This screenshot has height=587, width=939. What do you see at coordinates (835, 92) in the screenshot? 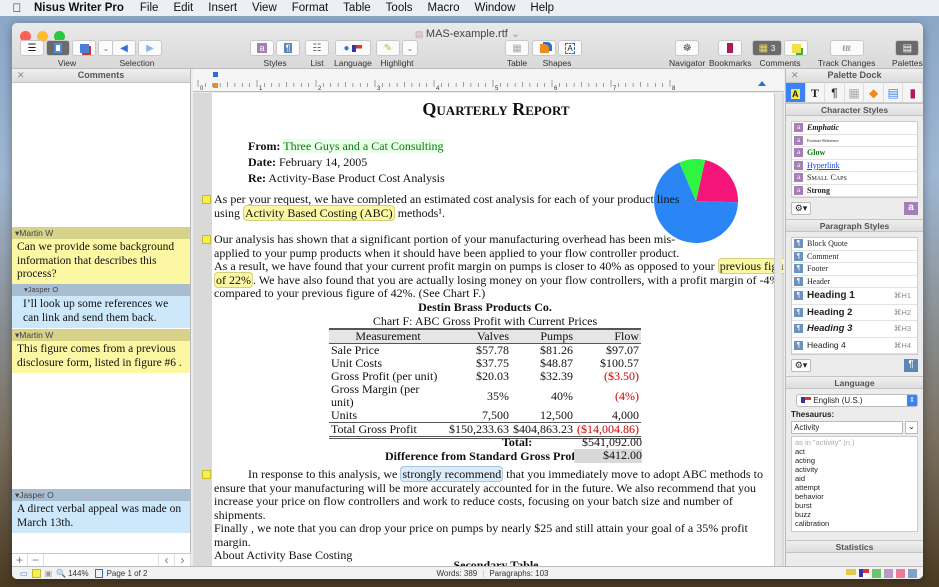
I see `paragraph-tab-icon: ¶` at bounding box center [835, 92].